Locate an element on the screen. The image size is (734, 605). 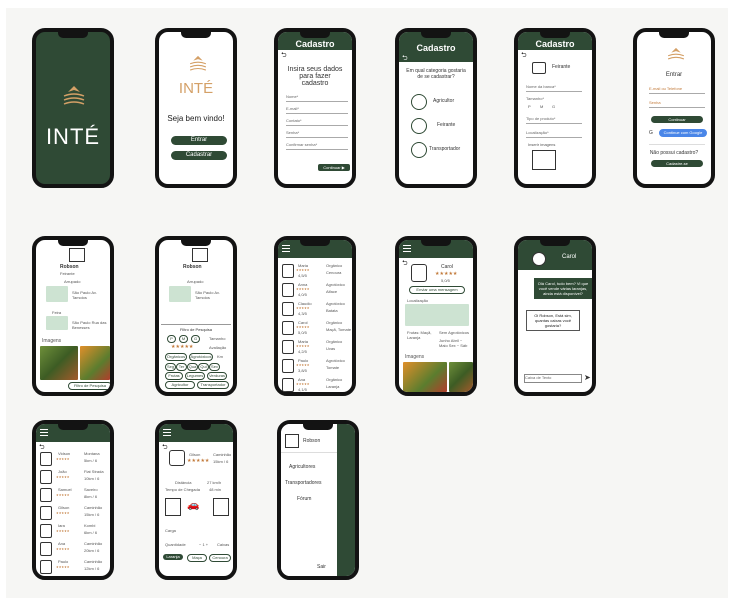
product-type-field: Tipo de produto* is located at coordinates (554, 120).